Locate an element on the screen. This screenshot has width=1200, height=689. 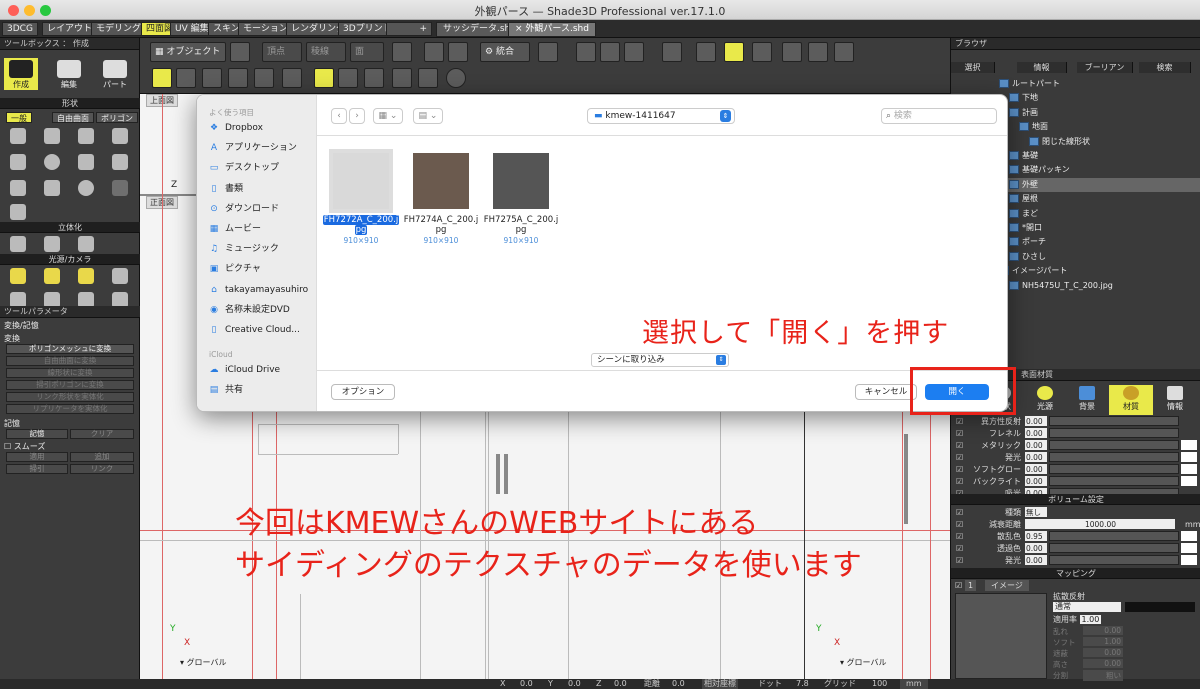
revolve-tool-icon is located at coordinates (52, 244).